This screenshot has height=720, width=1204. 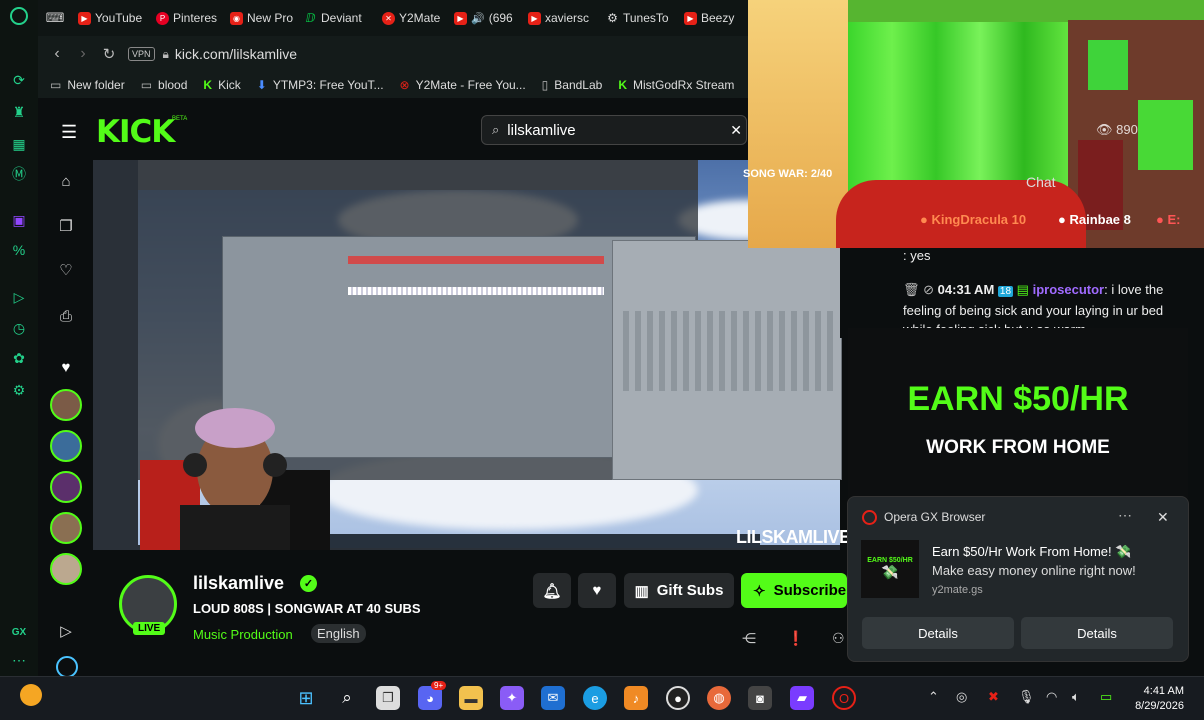 What do you see at coordinates (798, 124) in the screenshot?
I see `webcam-wall` at bounding box center [798, 124].